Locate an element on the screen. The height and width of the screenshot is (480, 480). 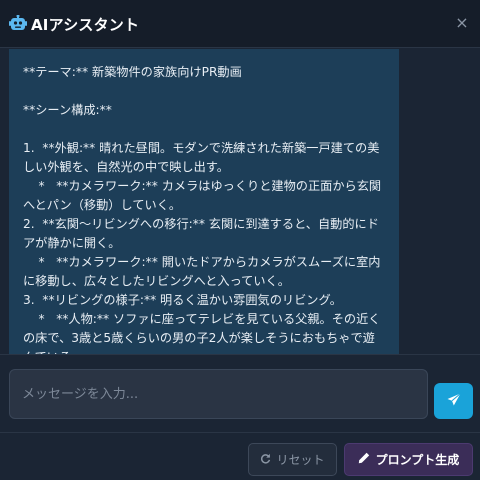
message-line: **テーマ:** 新築物件の家族向けPR動画 is located at coordinates (132, 72).